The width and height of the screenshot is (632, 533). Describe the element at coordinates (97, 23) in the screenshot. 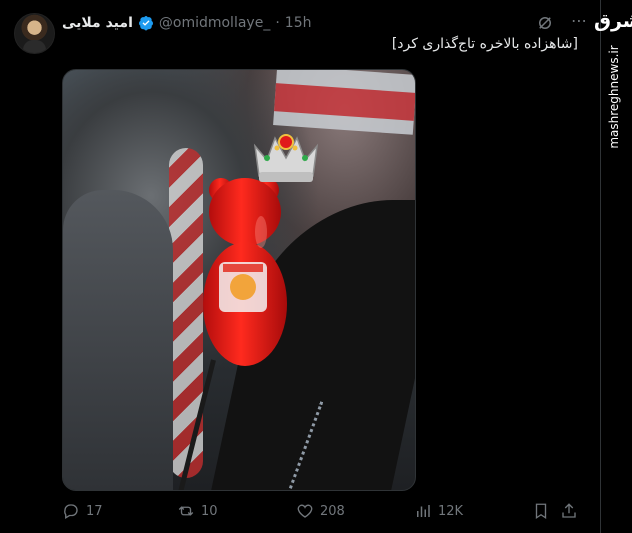

I see `display-name: امید ملایی` at that location.